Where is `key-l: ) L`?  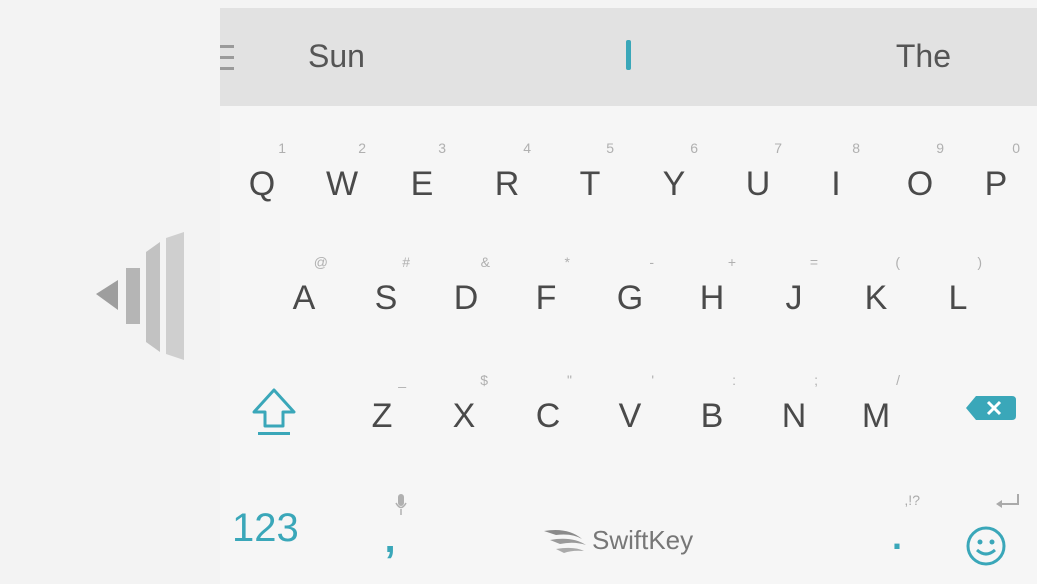 key-l: ) L is located at coordinates (958, 285).